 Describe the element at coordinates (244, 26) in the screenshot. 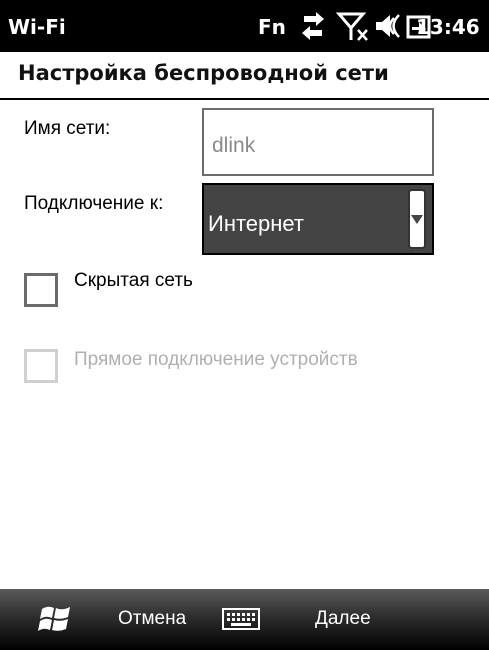

I see `status-bar: Wi-Fi Fn 13:46` at that location.